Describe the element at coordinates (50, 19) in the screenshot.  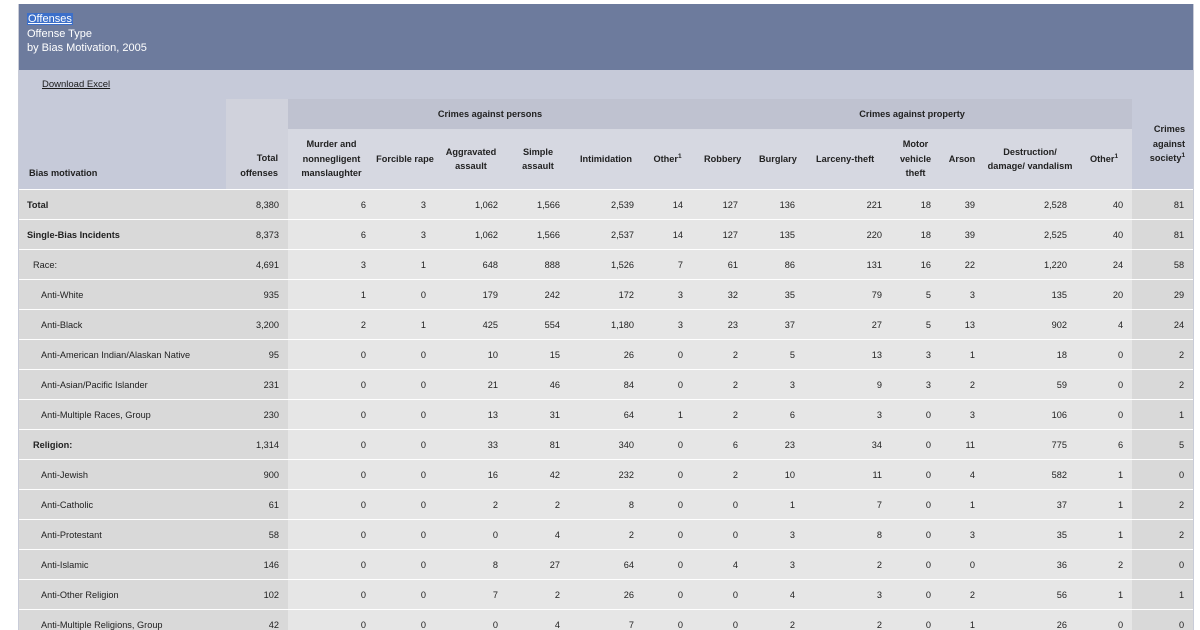
I see `offenses-link: Offenses` at that location.